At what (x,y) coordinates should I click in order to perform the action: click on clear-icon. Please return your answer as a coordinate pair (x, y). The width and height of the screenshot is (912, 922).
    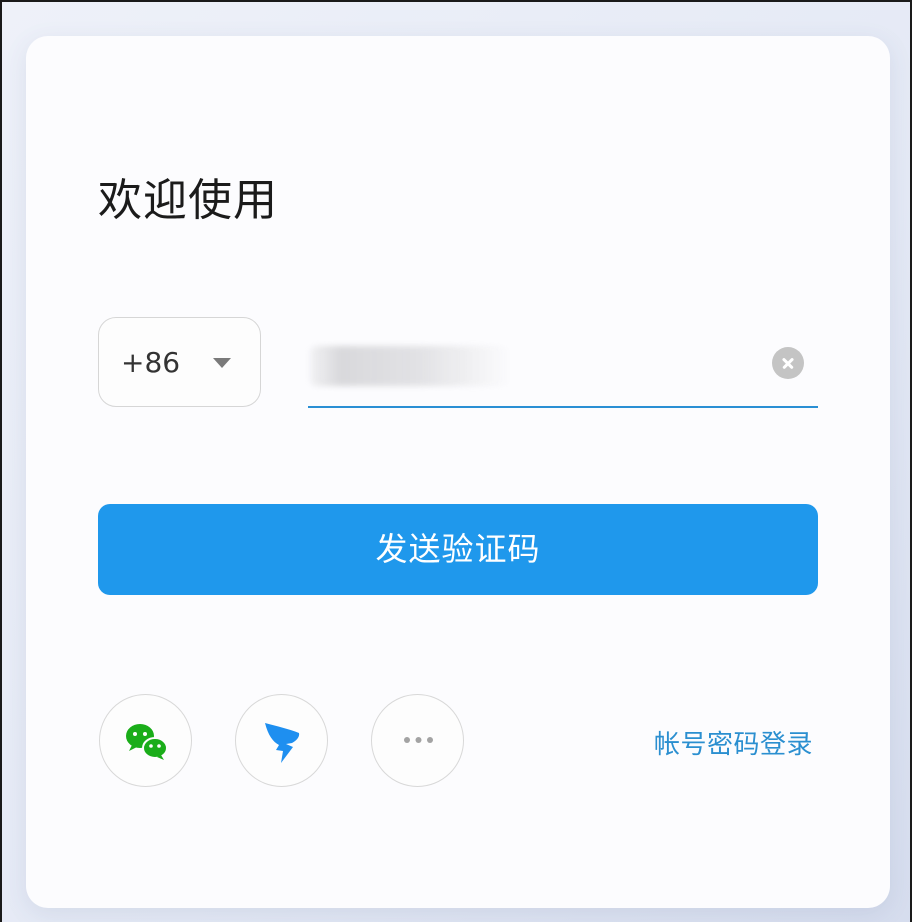
    Looking at the image, I should click on (788, 363).